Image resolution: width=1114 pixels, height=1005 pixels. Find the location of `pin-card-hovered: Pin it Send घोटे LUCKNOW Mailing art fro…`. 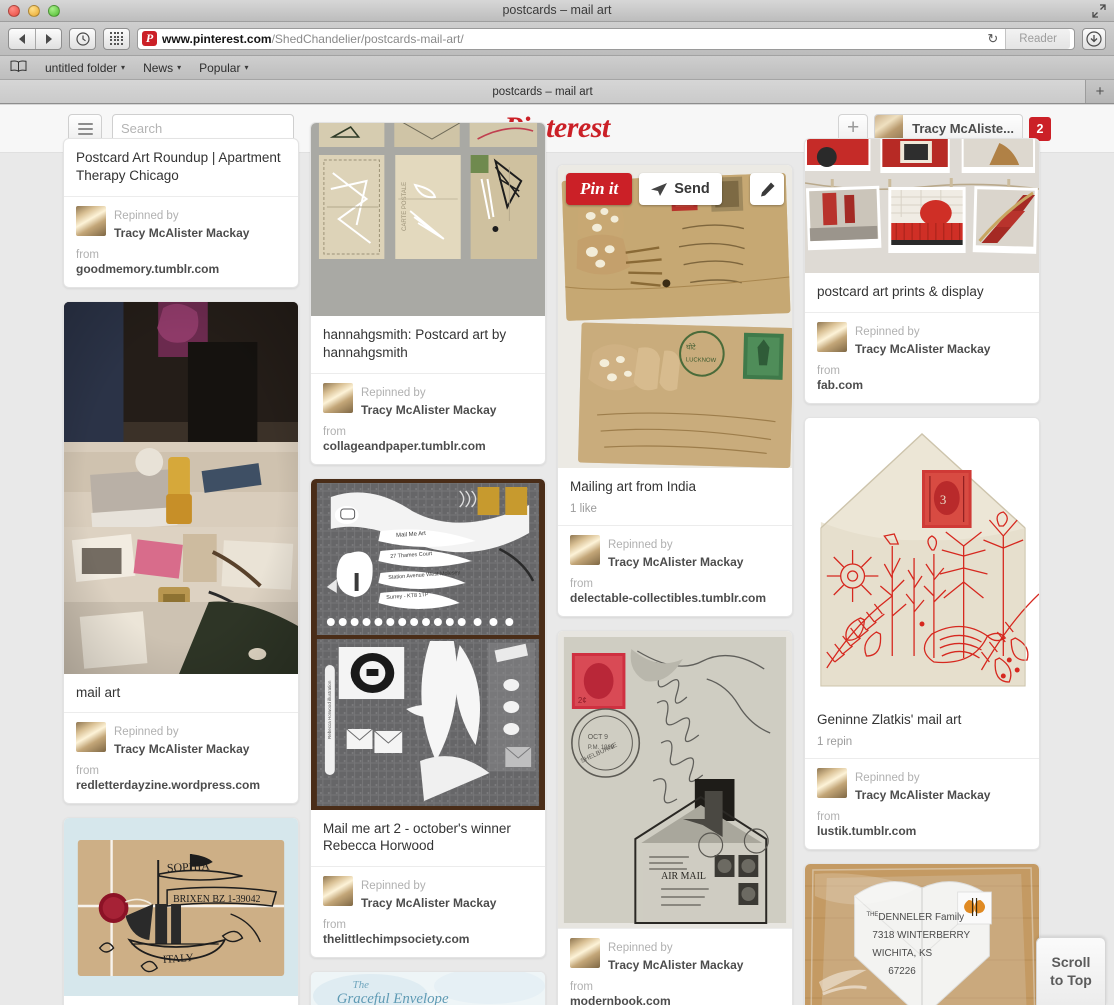

pin-card-hovered: Pin it Send घोटे LUCKNOW Mailing art fro… is located at coordinates (675, 390).